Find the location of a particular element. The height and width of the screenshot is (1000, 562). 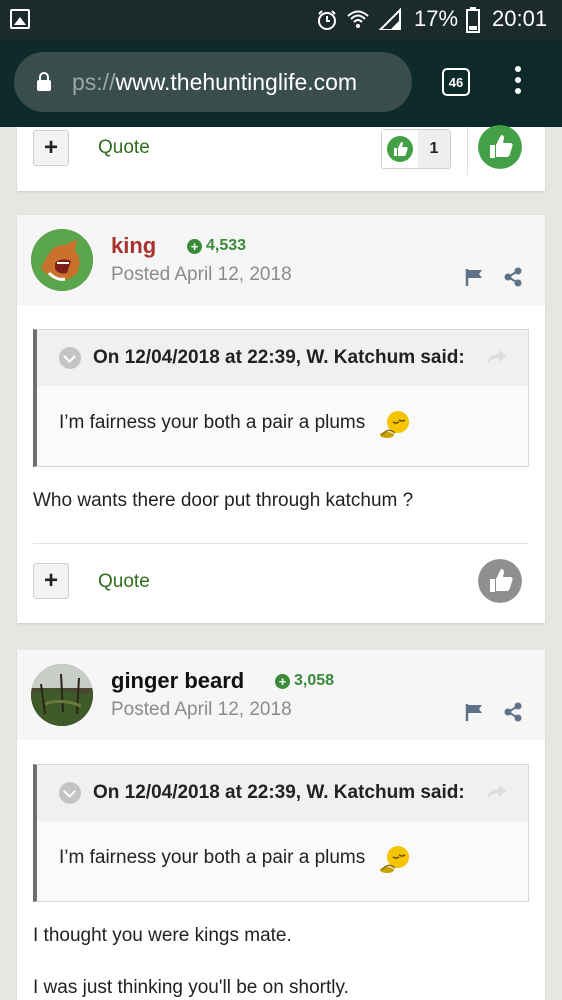

address-bar: ps://www.thehuntinglife.com is located at coordinates (213, 82).